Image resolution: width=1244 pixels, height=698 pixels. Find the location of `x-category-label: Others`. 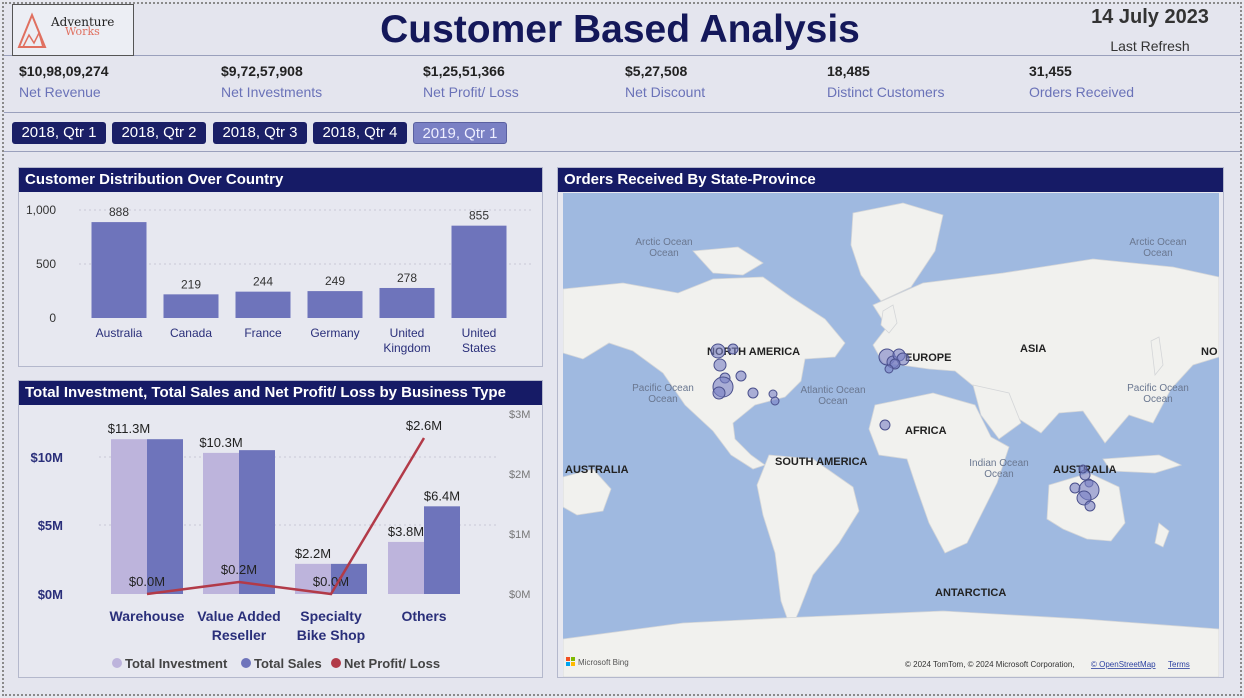

x-category-label: Others is located at coordinates (423, 616).